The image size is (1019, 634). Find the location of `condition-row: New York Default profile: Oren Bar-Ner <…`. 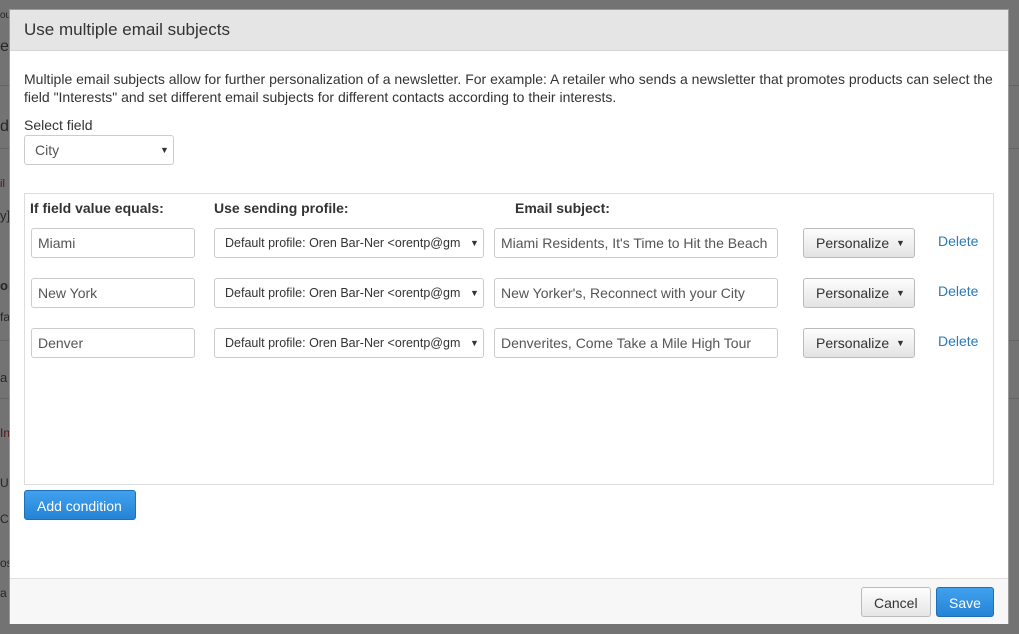

condition-row: New York Default profile: Oren Bar-Ner <… is located at coordinates (509, 294).